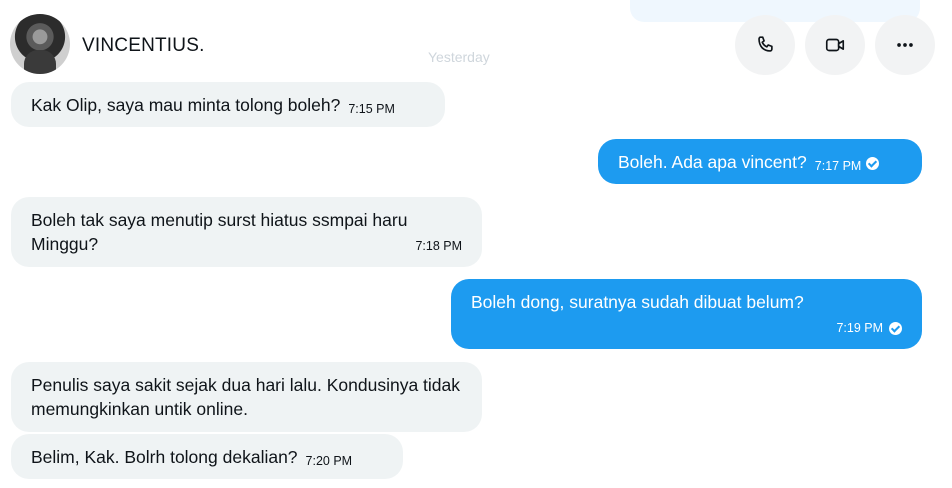  I want to click on message-time: 7:17 PM, so click(838, 166).